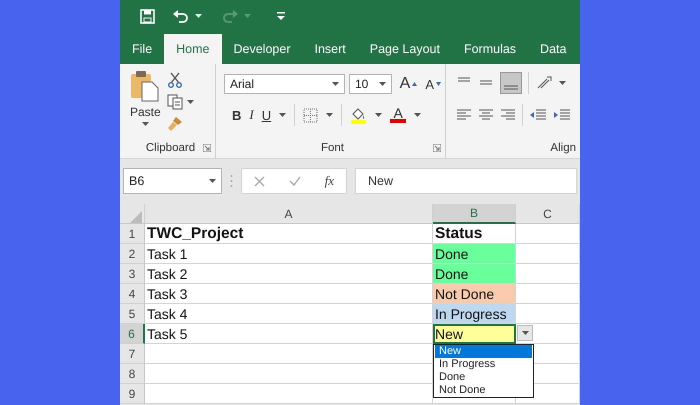 This screenshot has height=405, width=700. I want to click on group-label: Font, so click(332, 148).